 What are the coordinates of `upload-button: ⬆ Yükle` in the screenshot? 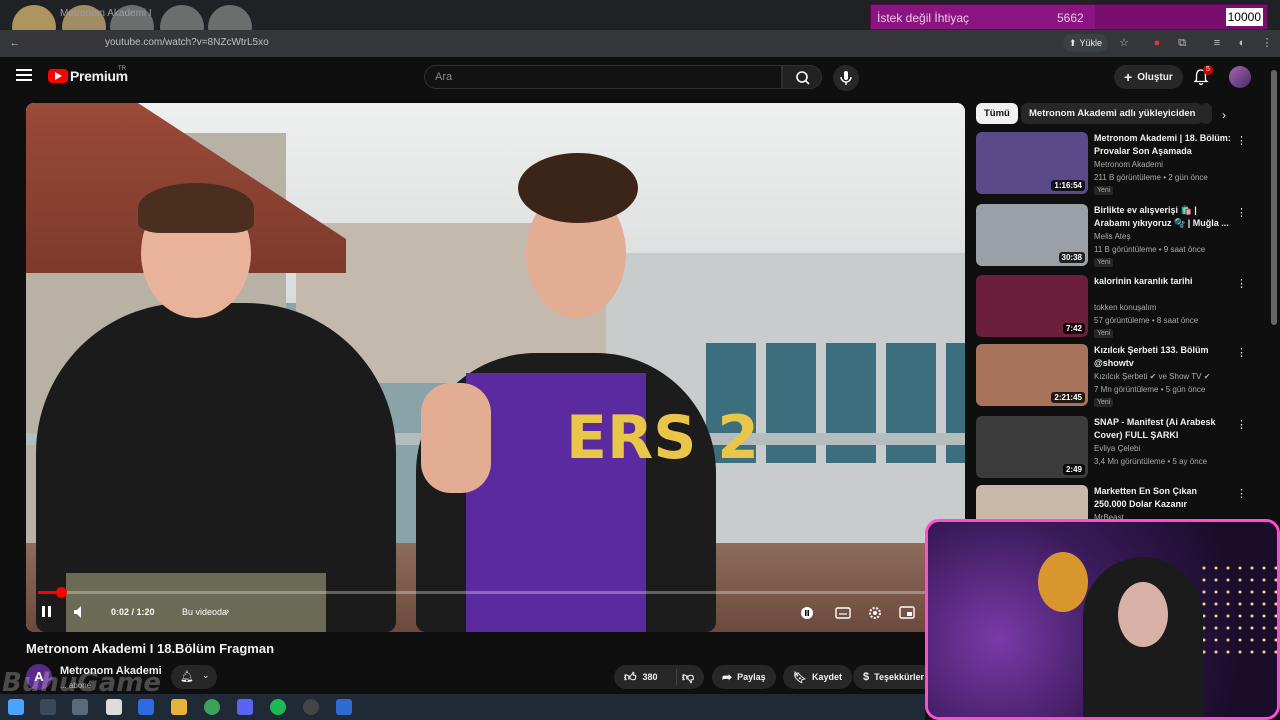 It's located at (1086, 43).